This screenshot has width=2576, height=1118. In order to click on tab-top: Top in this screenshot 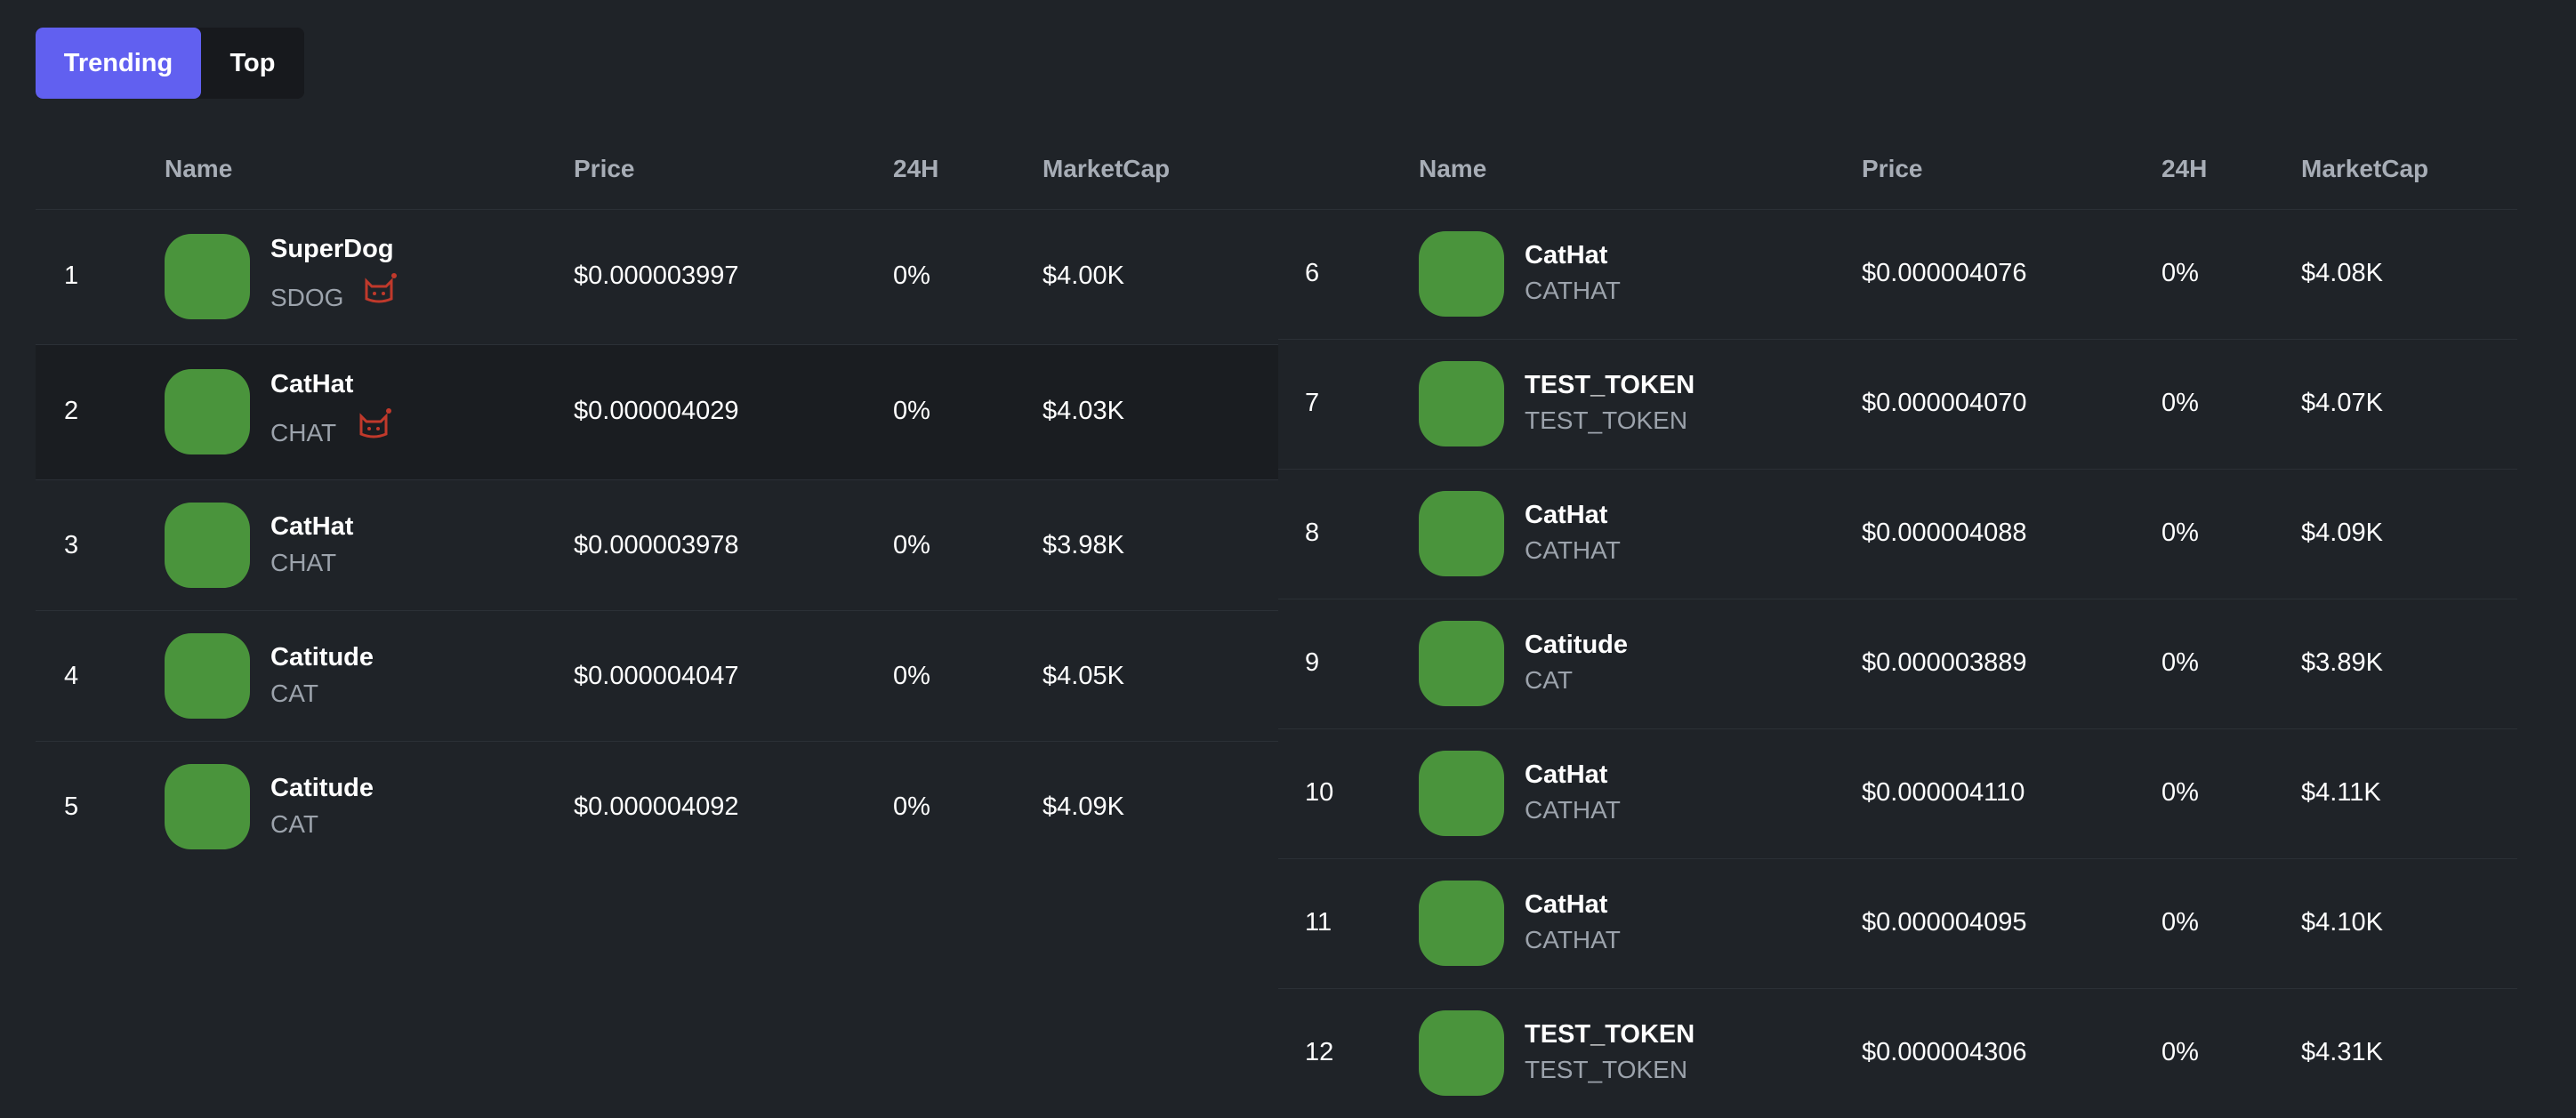, I will do `click(252, 63)`.